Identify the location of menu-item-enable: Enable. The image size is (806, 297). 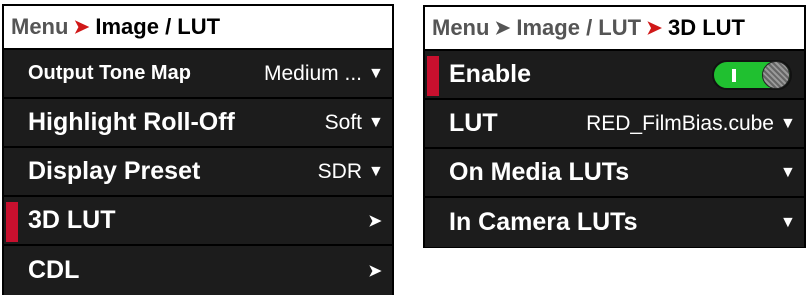
(614, 75).